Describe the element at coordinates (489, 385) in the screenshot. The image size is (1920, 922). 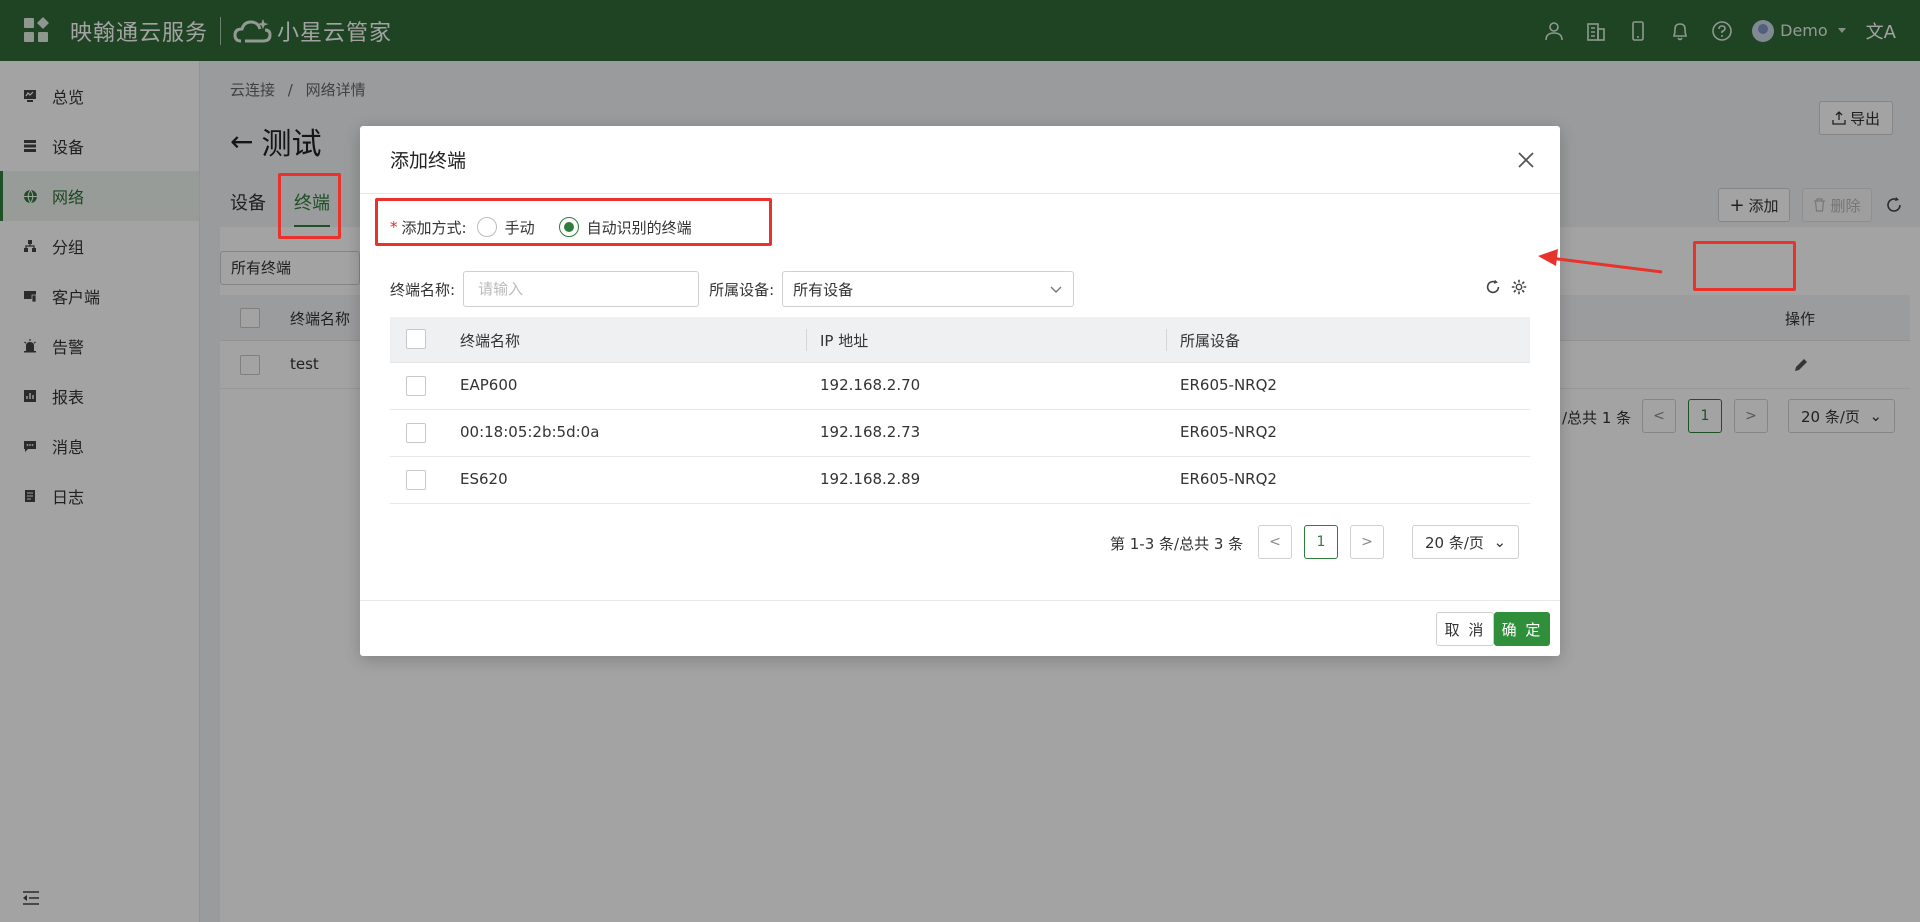
I see `terminal-name: EAP600` at that location.